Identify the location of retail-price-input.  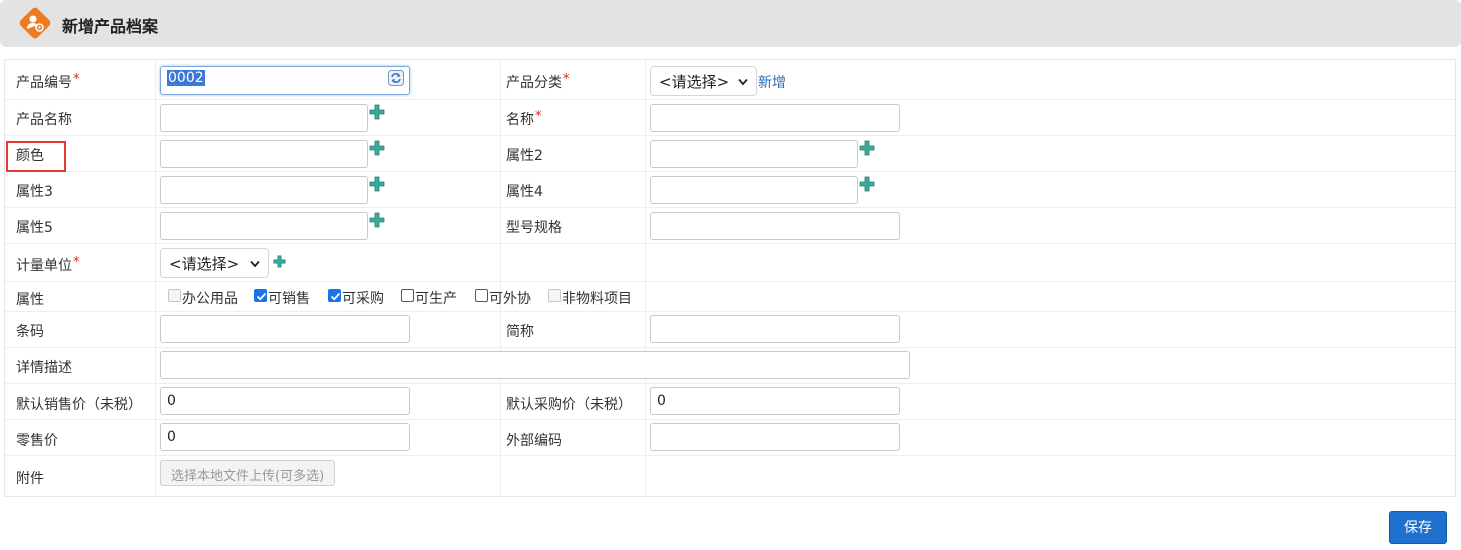
(285, 437).